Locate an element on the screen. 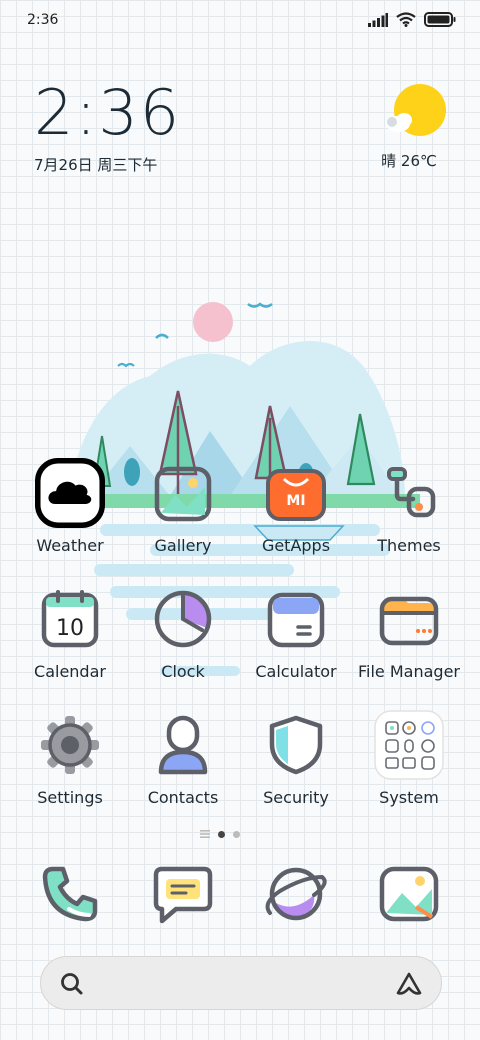 The image size is (480, 1040). dock-messages is located at coordinates (183, 894).